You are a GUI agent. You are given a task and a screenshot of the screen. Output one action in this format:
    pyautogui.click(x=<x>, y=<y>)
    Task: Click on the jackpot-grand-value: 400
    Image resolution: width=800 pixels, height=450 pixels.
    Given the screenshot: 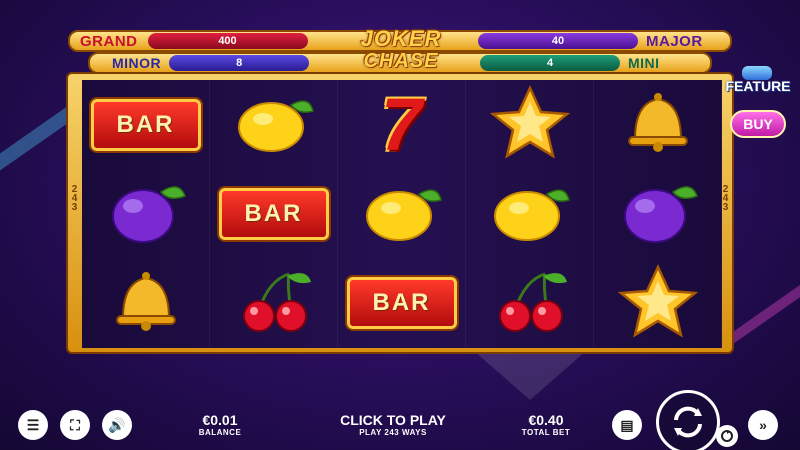 What is the action you would take?
    pyautogui.click(x=227, y=41)
    